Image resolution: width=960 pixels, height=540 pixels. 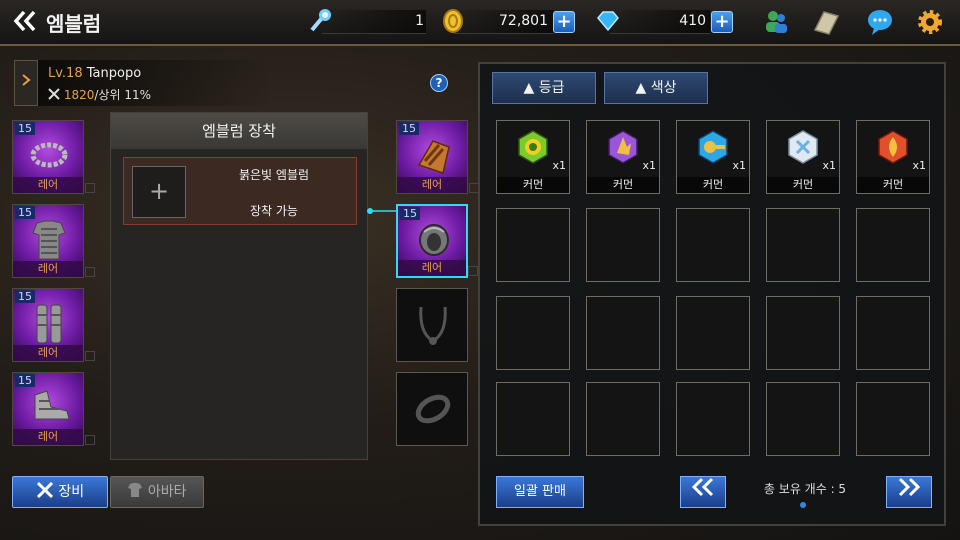 I want to click on diamond-plus-button: +, so click(x=722, y=22).